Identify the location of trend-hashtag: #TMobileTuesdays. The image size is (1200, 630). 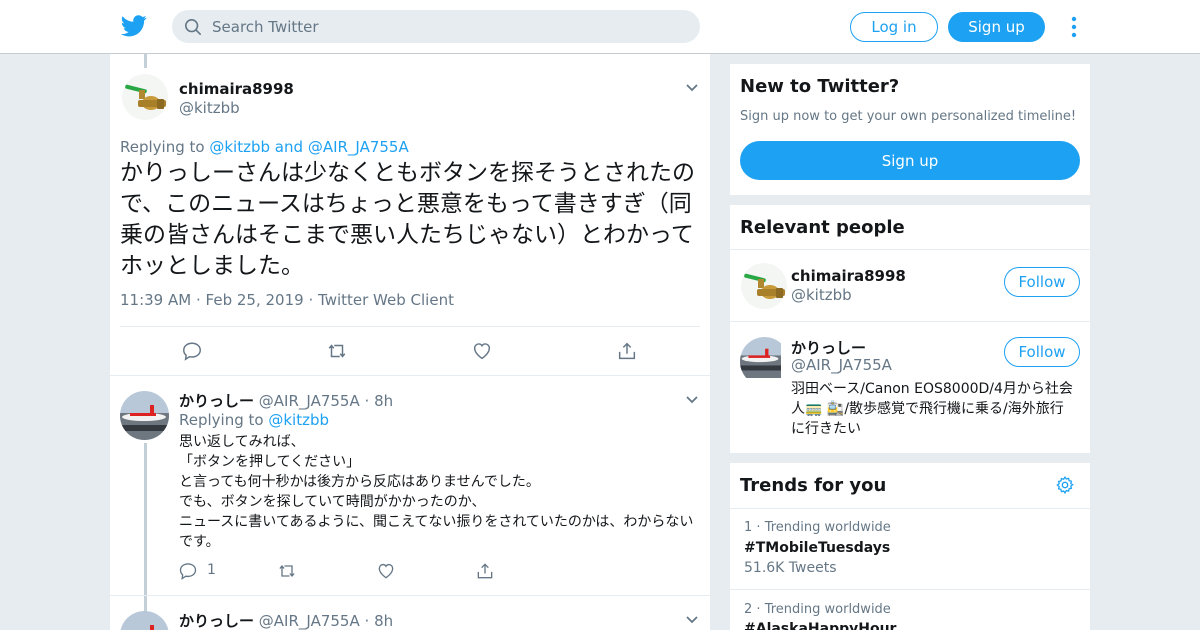
(817, 548).